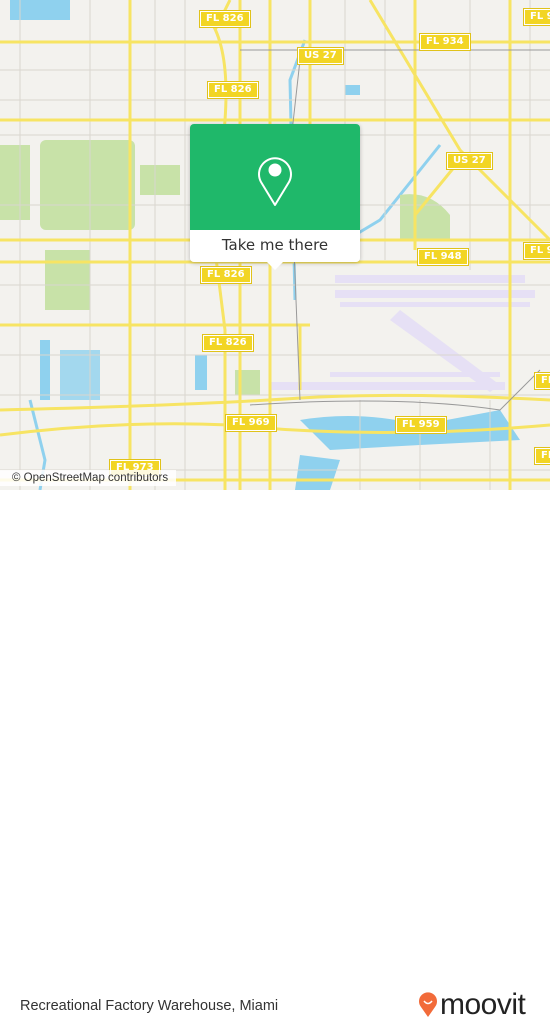  I want to click on map-attribution: © OpenStreetMap contributors, so click(88, 478).